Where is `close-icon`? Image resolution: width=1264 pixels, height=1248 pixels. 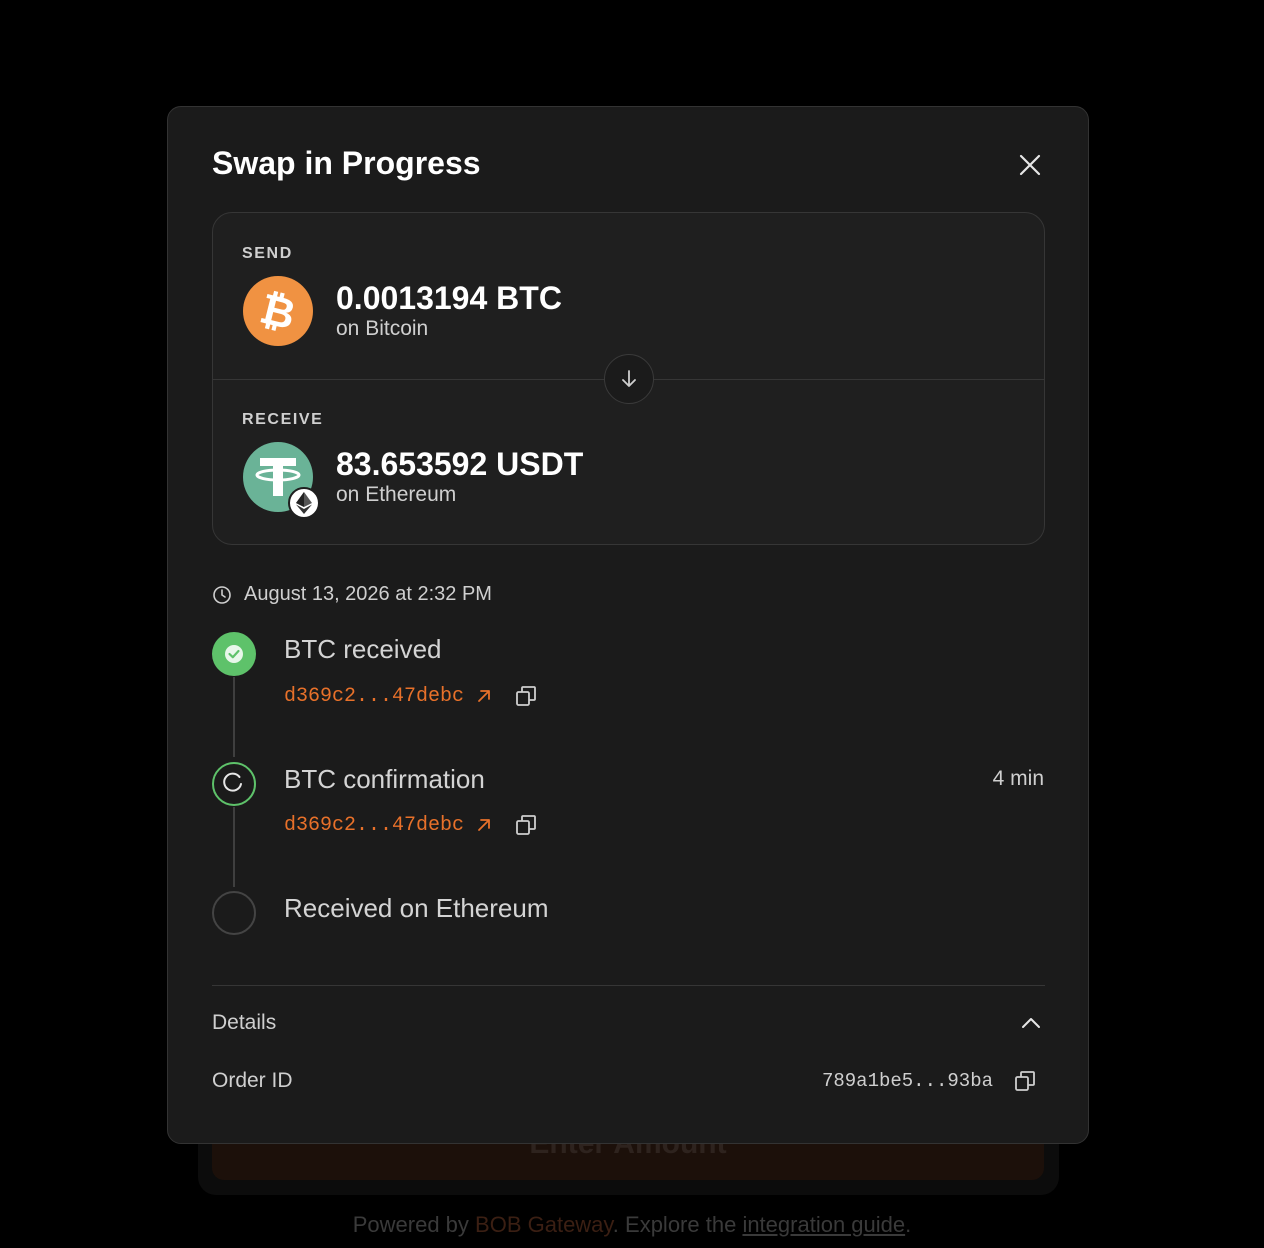 close-icon is located at coordinates (1030, 165).